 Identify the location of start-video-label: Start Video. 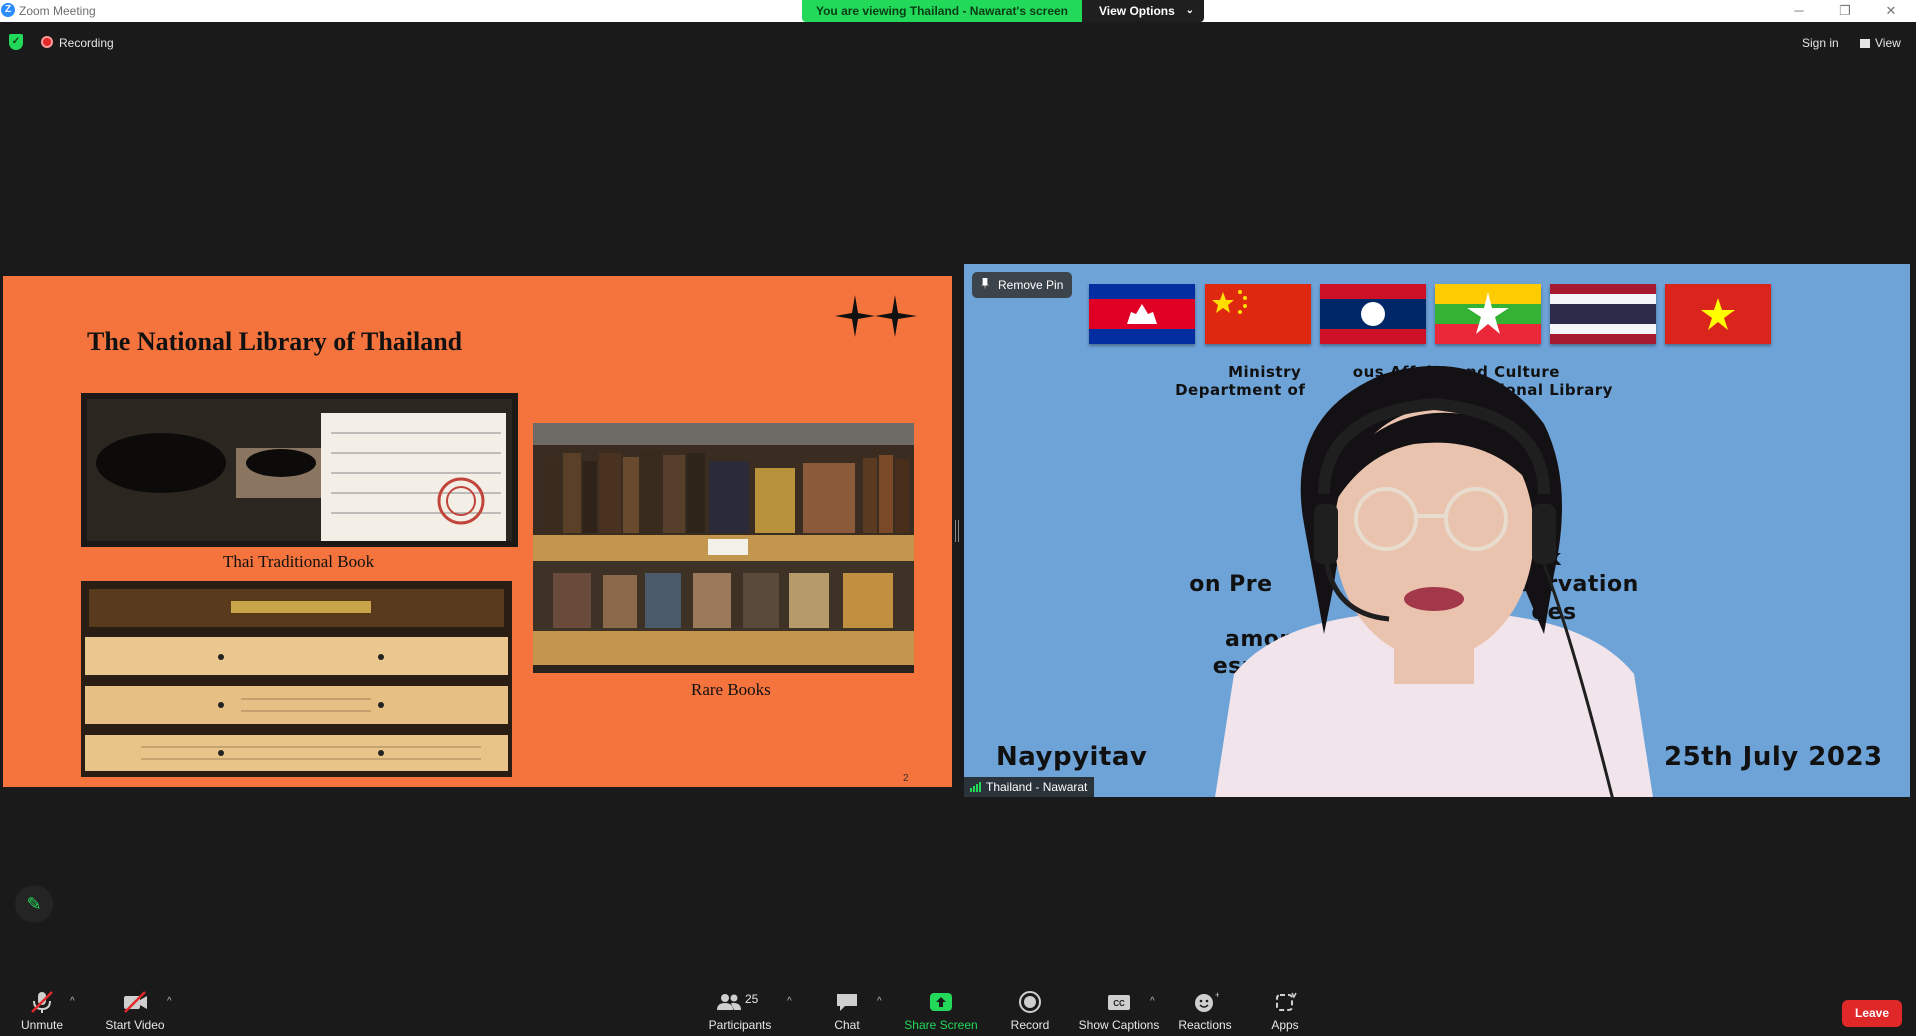
(135, 1025).